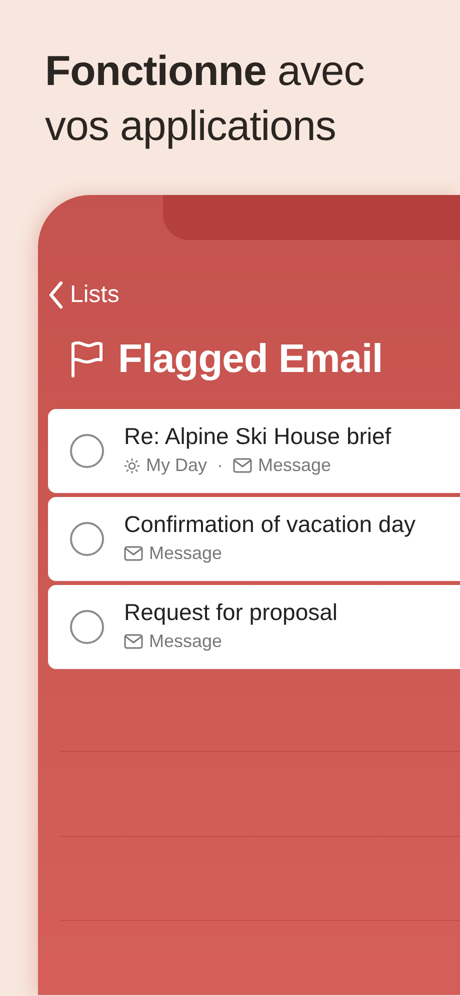 This screenshot has height=996, width=460. I want to click on flag-icon, so click(87, 359).